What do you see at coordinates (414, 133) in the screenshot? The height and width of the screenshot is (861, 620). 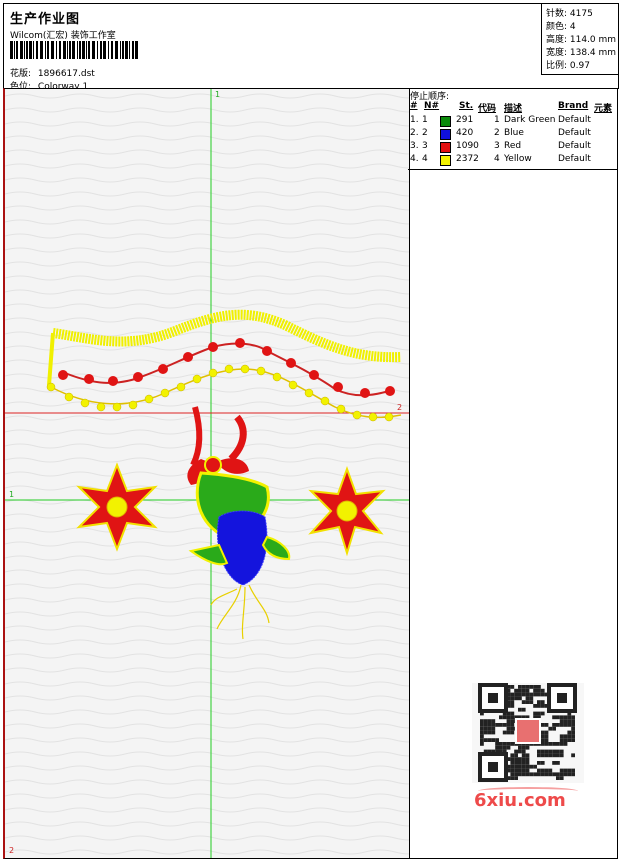 I see `thread-num: 2.` at bounding box center [414, 133].